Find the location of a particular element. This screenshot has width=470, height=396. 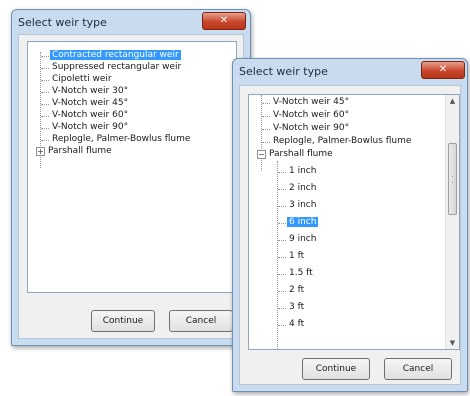

tree-item-parshall-3-inch: 3 inch is located at coordinates (302, 205).